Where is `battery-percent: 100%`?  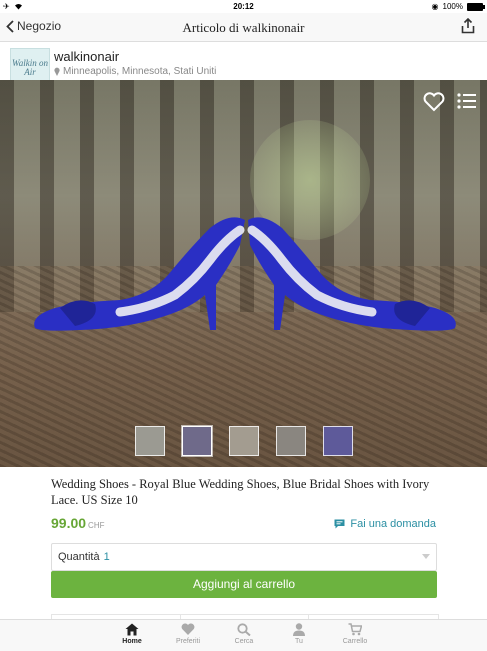
battery-percent: 100% is located at coordinates (452, 6).